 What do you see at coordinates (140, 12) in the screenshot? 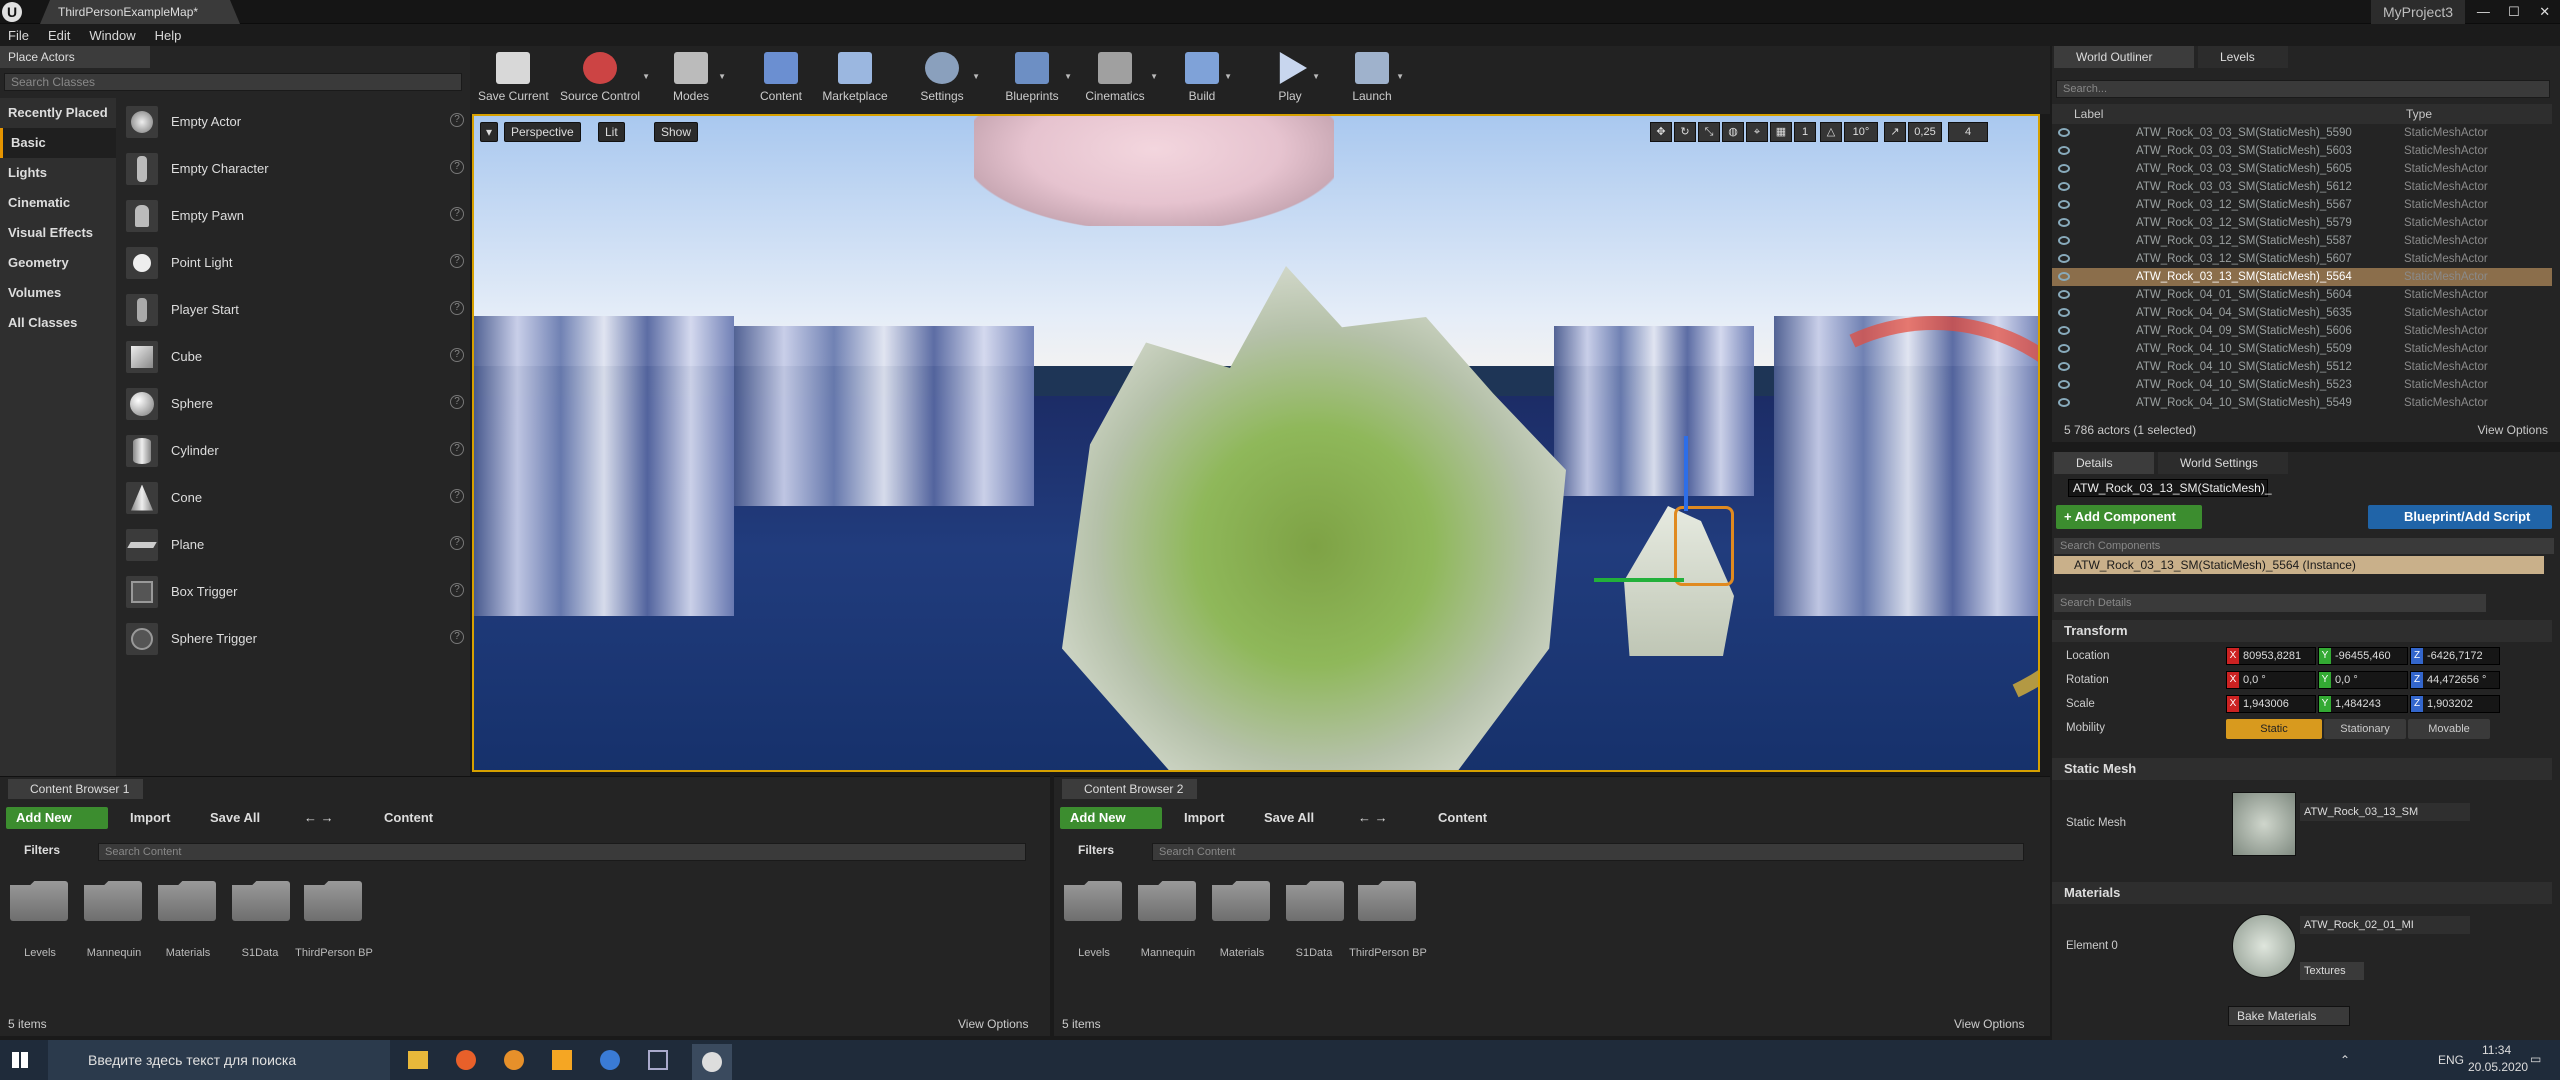
I see `level-tab: ThirdPersonExampleMap*` at bounding box center [140, 12].